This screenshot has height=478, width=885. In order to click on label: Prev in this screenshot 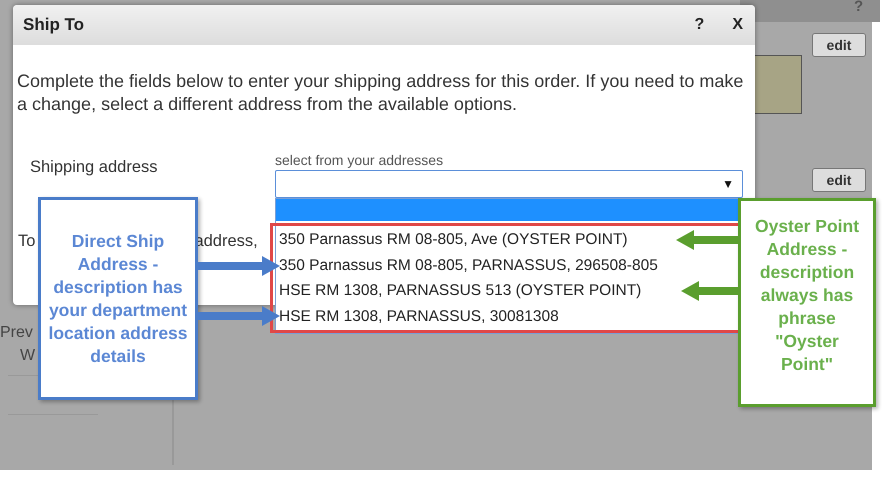, I will do `click(16, 333)`.